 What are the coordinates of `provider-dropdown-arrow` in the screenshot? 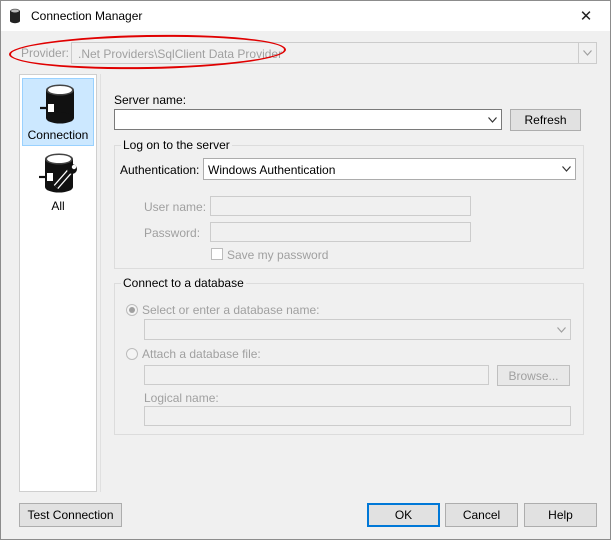 It's located at (587, 53).